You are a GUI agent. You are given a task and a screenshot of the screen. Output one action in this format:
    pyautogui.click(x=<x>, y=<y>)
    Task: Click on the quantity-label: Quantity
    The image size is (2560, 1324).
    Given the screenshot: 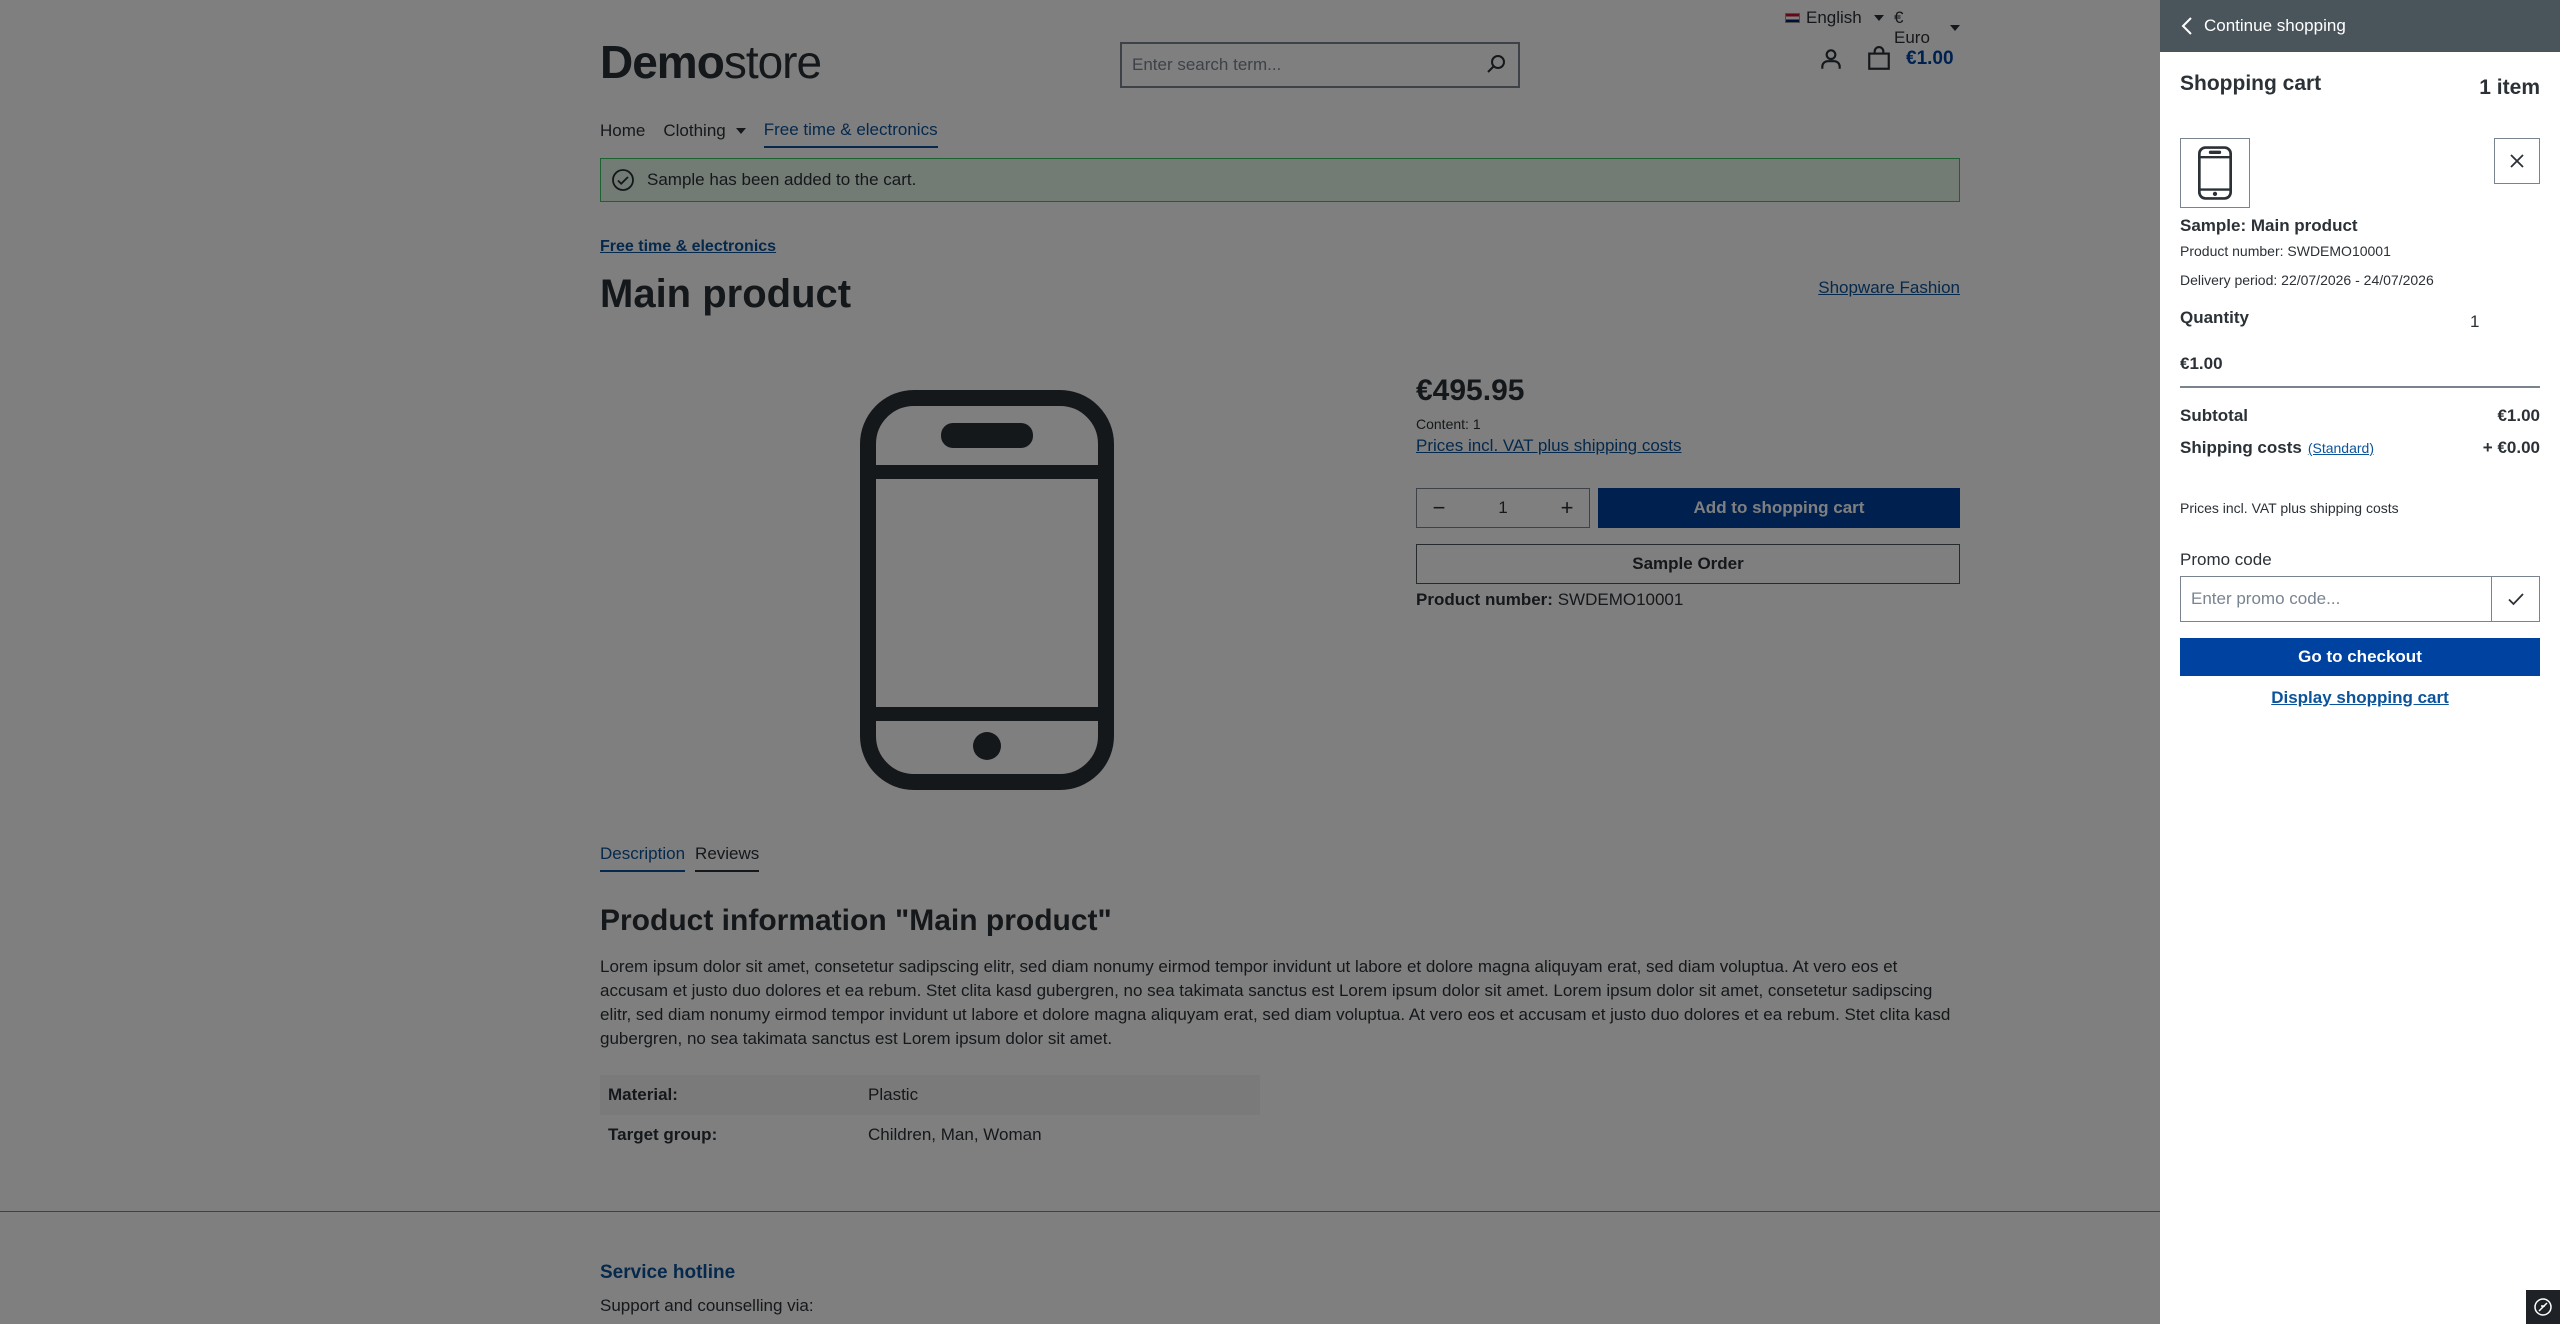 What is the action you would take?
    pyautogui.click(x=2214, y=317)
    